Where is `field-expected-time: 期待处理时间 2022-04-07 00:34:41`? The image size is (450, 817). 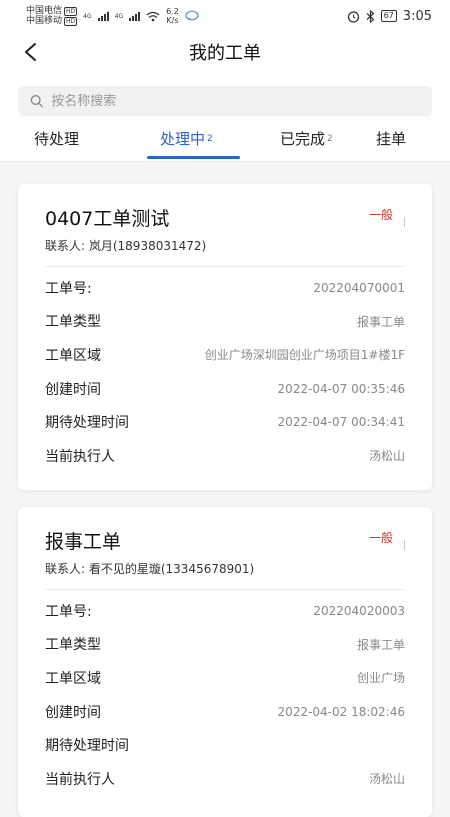 field-expected-time: 期待处理时间 2022-04-07 00:34:41 is located at coordinates (225, 422).